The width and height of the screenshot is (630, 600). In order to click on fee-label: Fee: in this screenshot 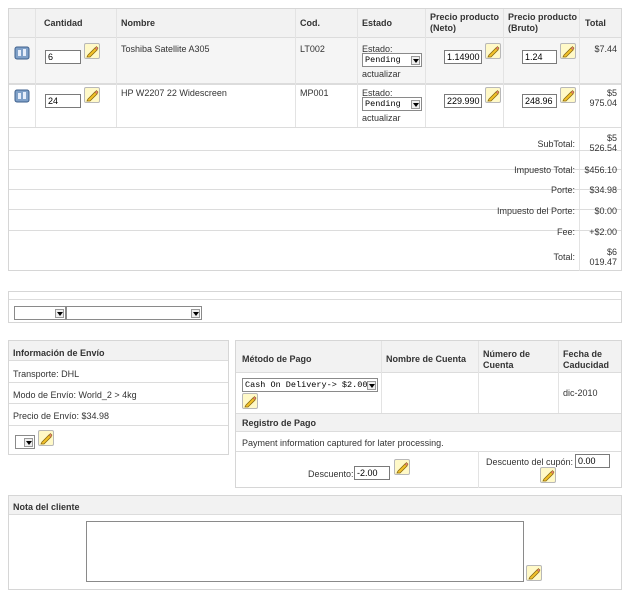, I will do `click(565, 232)`.